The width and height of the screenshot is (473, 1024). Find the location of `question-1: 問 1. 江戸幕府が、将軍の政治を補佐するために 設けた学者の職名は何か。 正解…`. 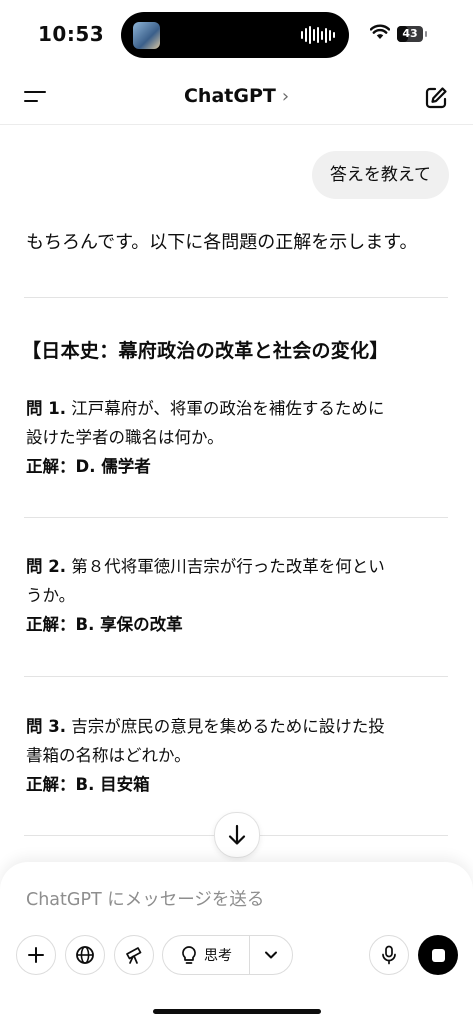

question-1: 問 1. 江戸幕府が、将軍の政治を補佐するために 設けた学者の職名は何か。 正解… is located at coordinates (236, 437).